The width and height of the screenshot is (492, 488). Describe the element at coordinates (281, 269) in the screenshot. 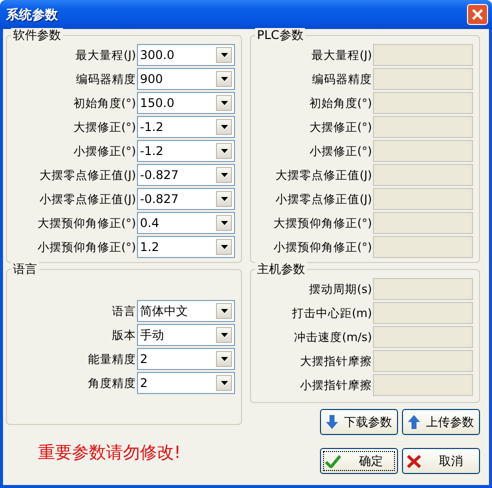

I see `group-title: 主机参数` at that location.